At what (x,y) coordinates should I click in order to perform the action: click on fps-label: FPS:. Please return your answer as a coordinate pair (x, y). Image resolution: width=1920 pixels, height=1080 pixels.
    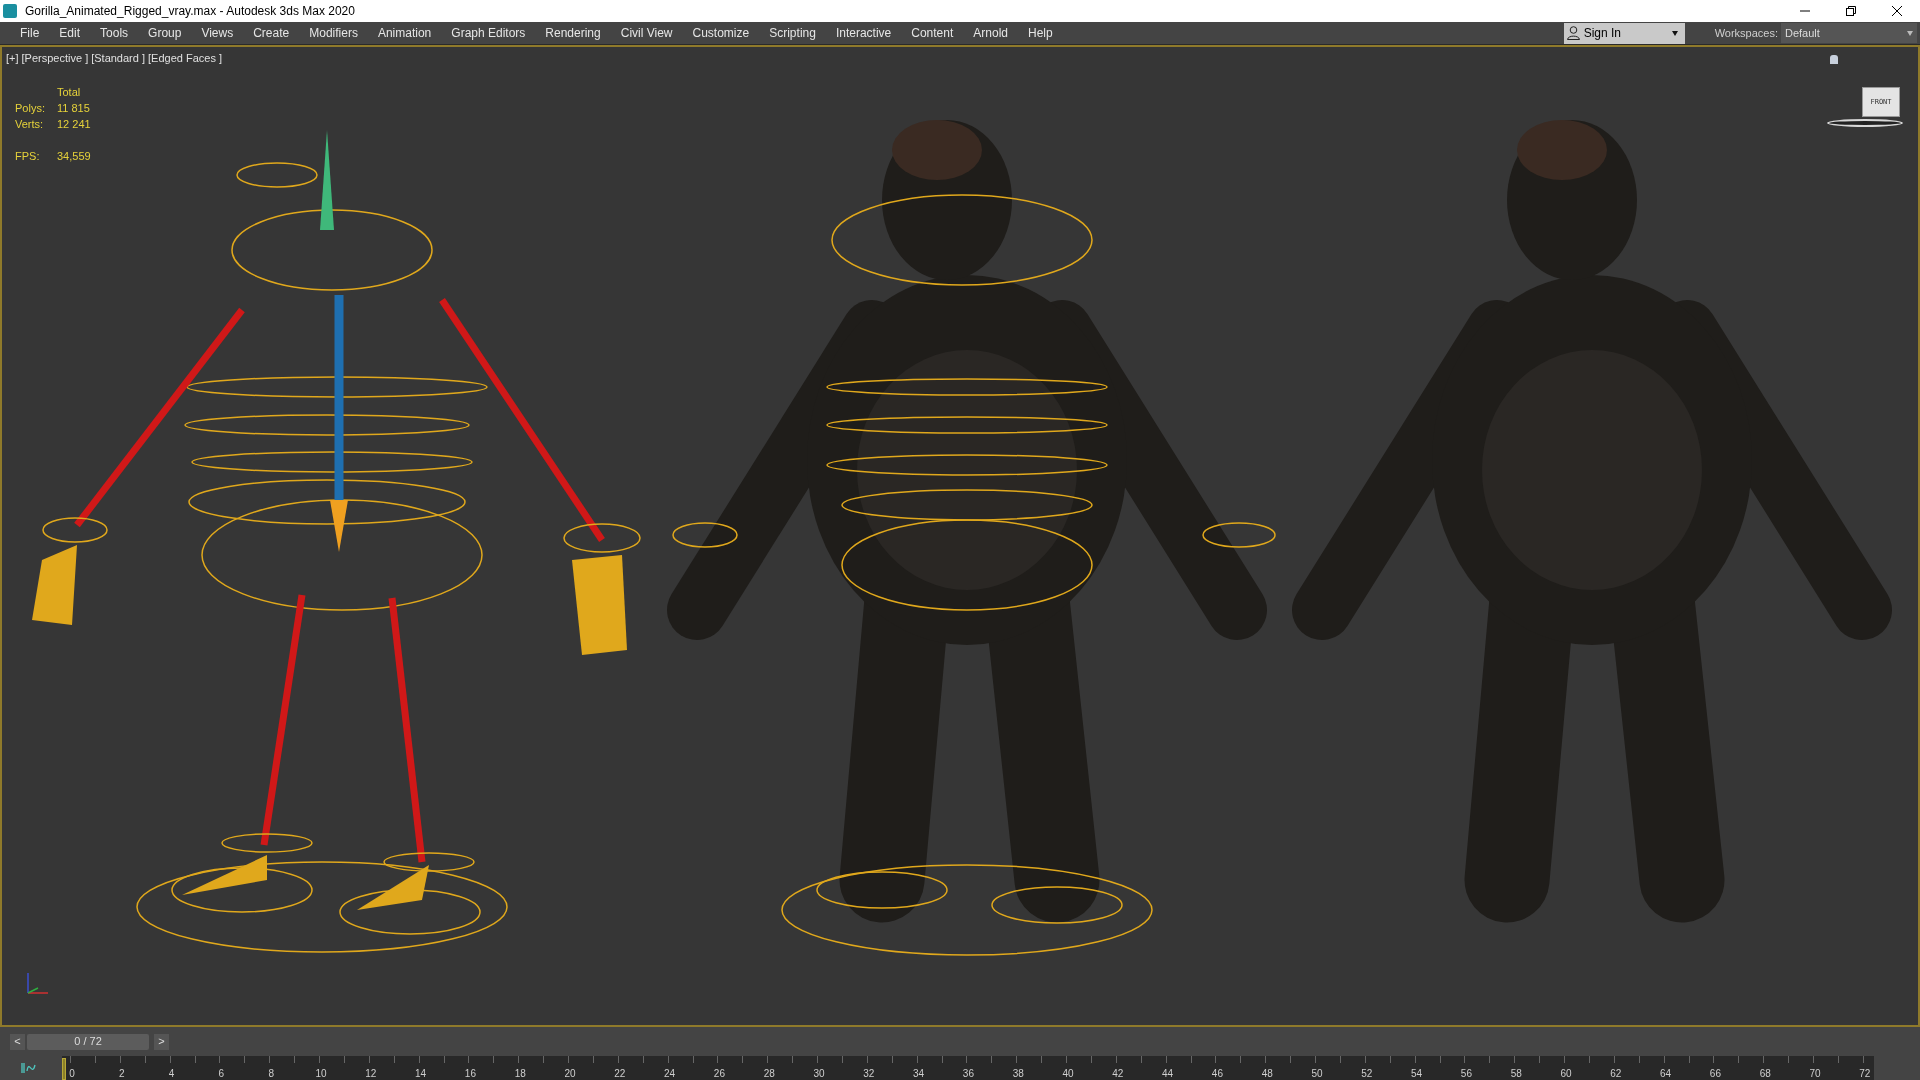
    Looking at the image, I should click on (28, 156).